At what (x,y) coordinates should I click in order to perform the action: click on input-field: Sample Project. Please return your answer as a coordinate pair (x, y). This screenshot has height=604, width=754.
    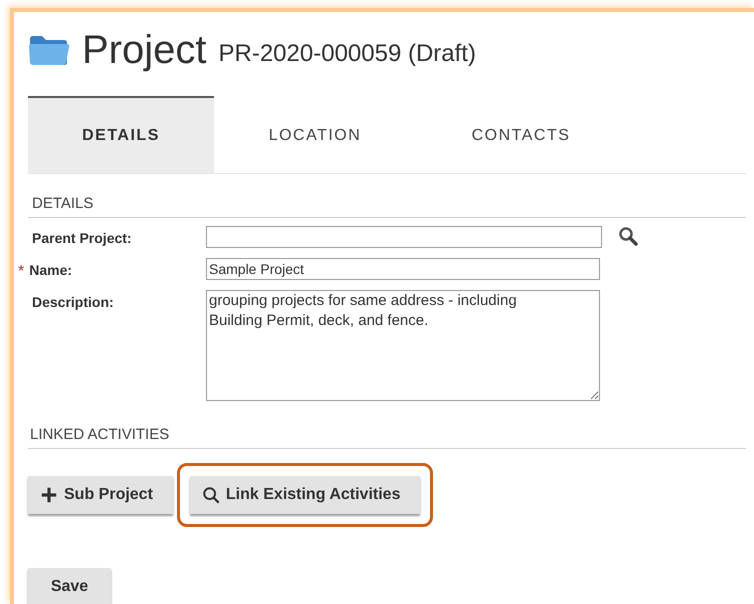
    Looking at the image, I should click on (403, 269).